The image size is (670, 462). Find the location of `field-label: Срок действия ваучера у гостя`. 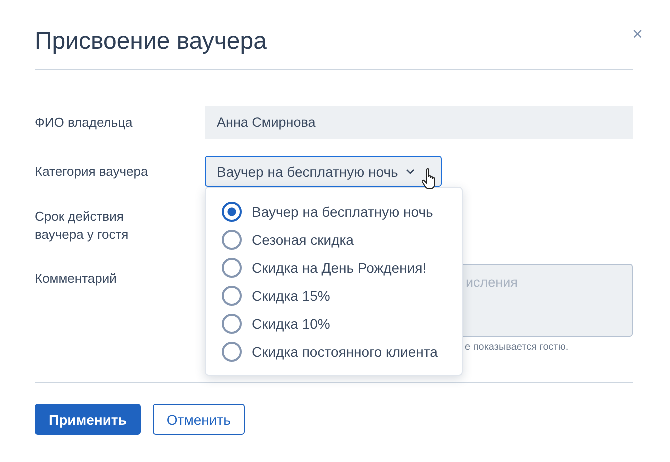

field-label: Срок действия ваучера у гостя is located at coordinates (82, 226).